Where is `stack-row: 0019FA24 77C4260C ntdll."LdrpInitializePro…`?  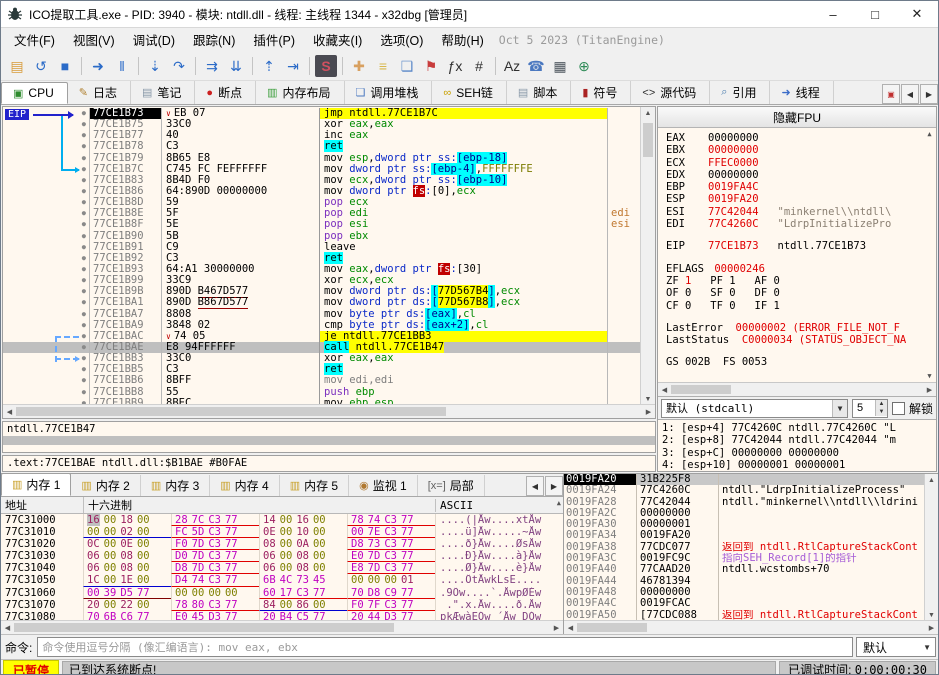
stack-row: 0019FA24 77C4260C ntdll."LdrpInitializePro… is located at coordinates (744, 490).